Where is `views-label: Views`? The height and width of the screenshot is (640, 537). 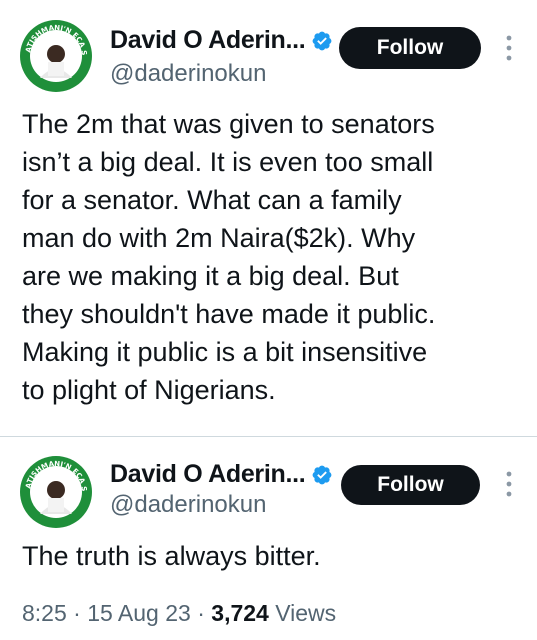 views-label: Views is located at coordinates (306, 613).